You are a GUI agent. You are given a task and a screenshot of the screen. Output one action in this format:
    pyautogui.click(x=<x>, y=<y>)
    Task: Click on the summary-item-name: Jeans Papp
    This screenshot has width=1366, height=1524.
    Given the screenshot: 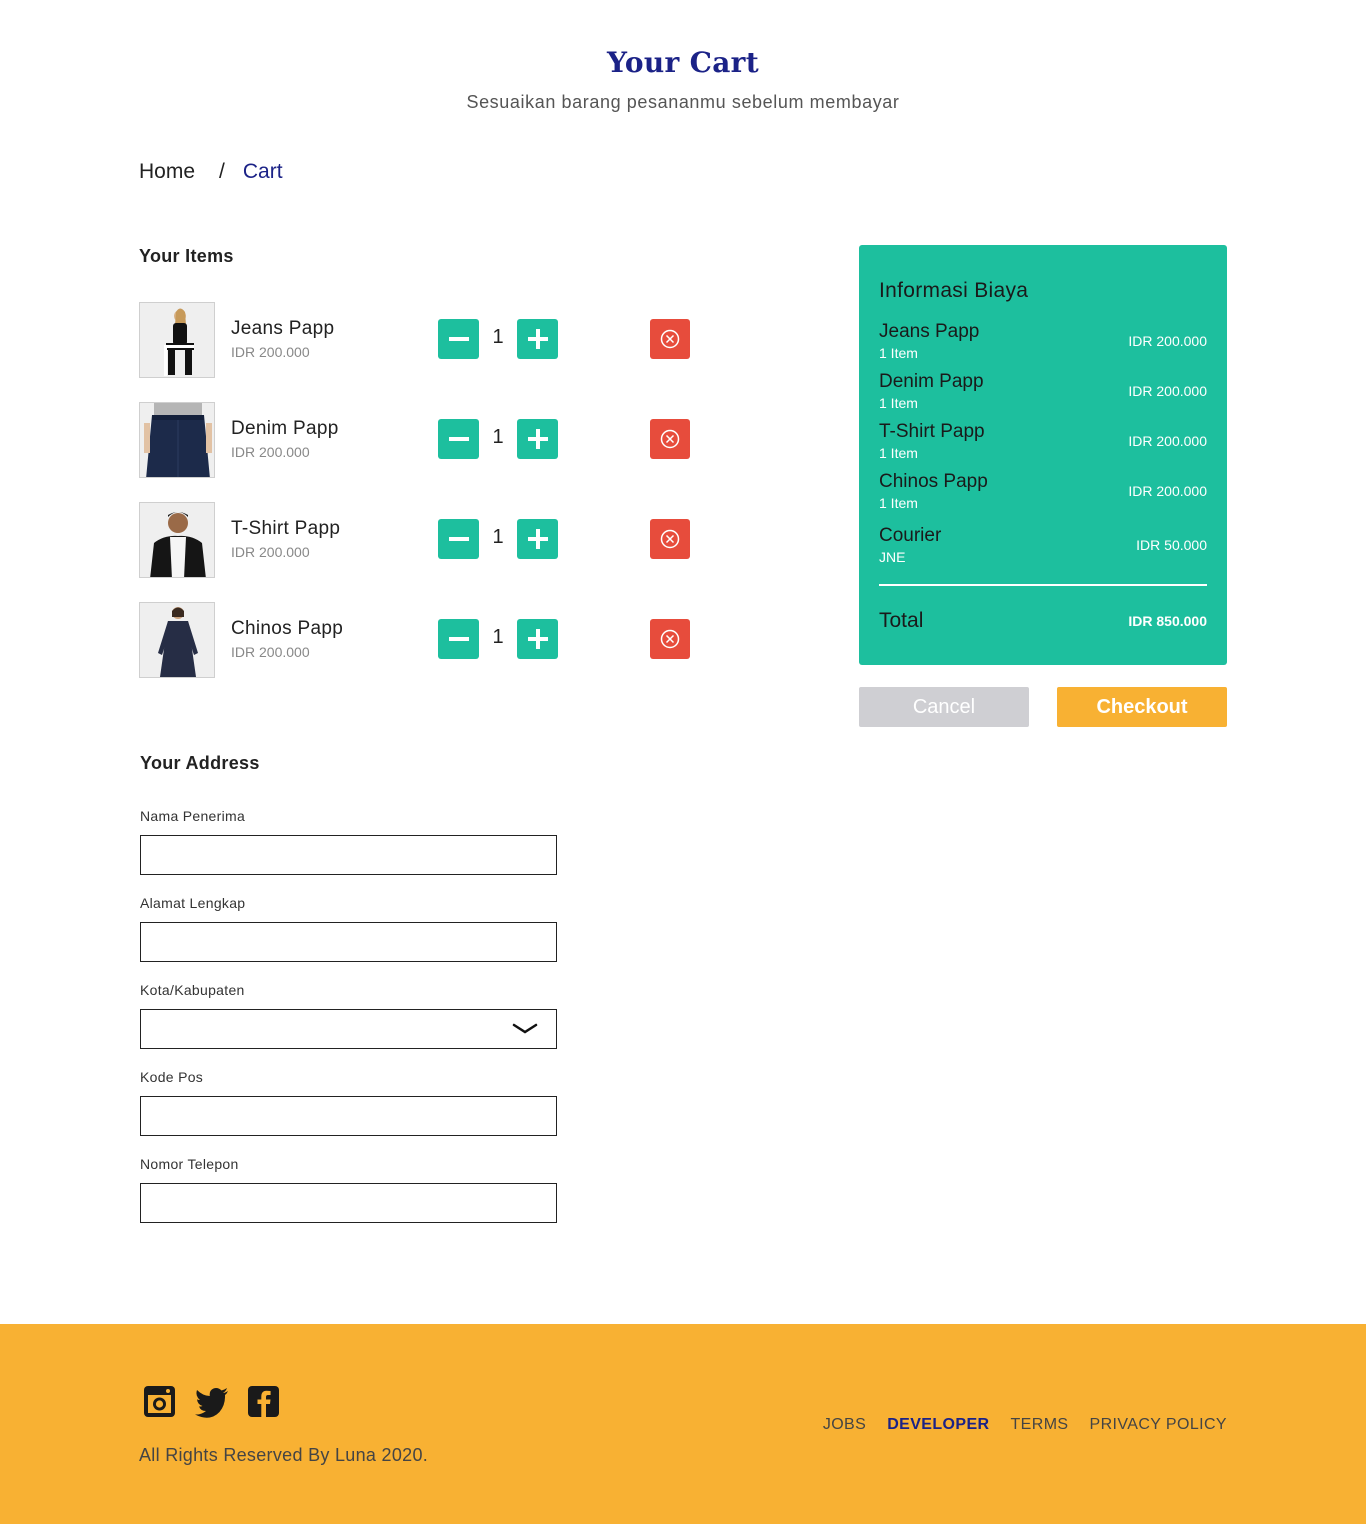 What is the action you would take?
    pyautogui.click(x=929, y=331)
    